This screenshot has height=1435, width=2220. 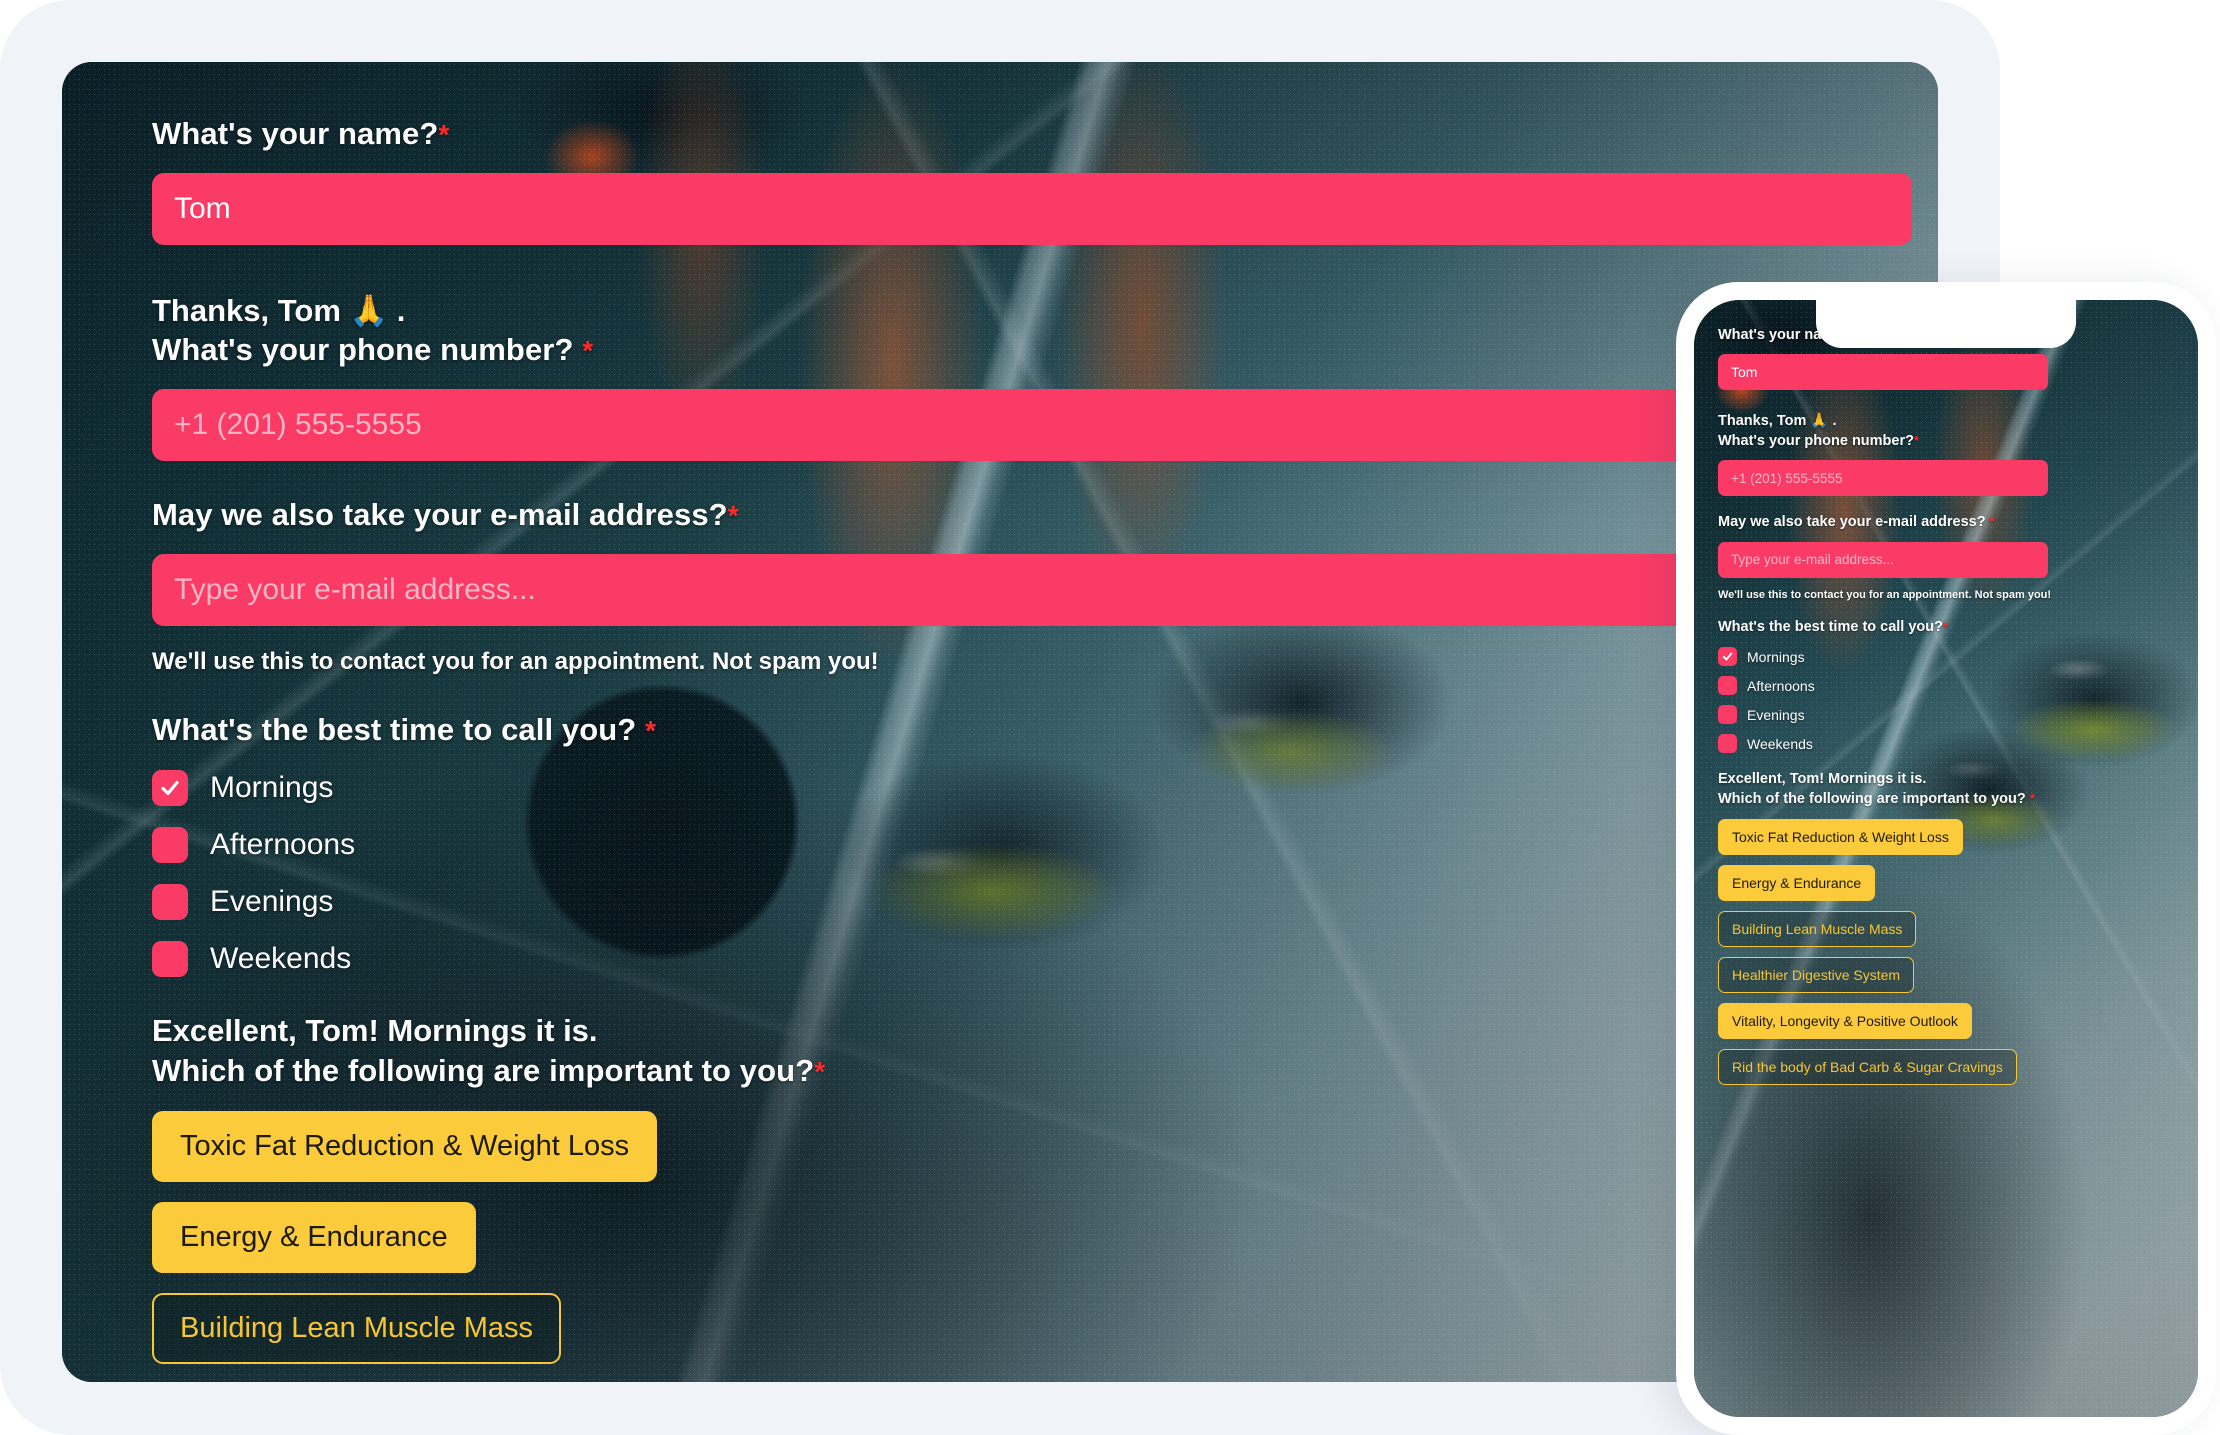 I want to click on checkbox-label-mobile: Afternoons, so click(x=1781, y=685).